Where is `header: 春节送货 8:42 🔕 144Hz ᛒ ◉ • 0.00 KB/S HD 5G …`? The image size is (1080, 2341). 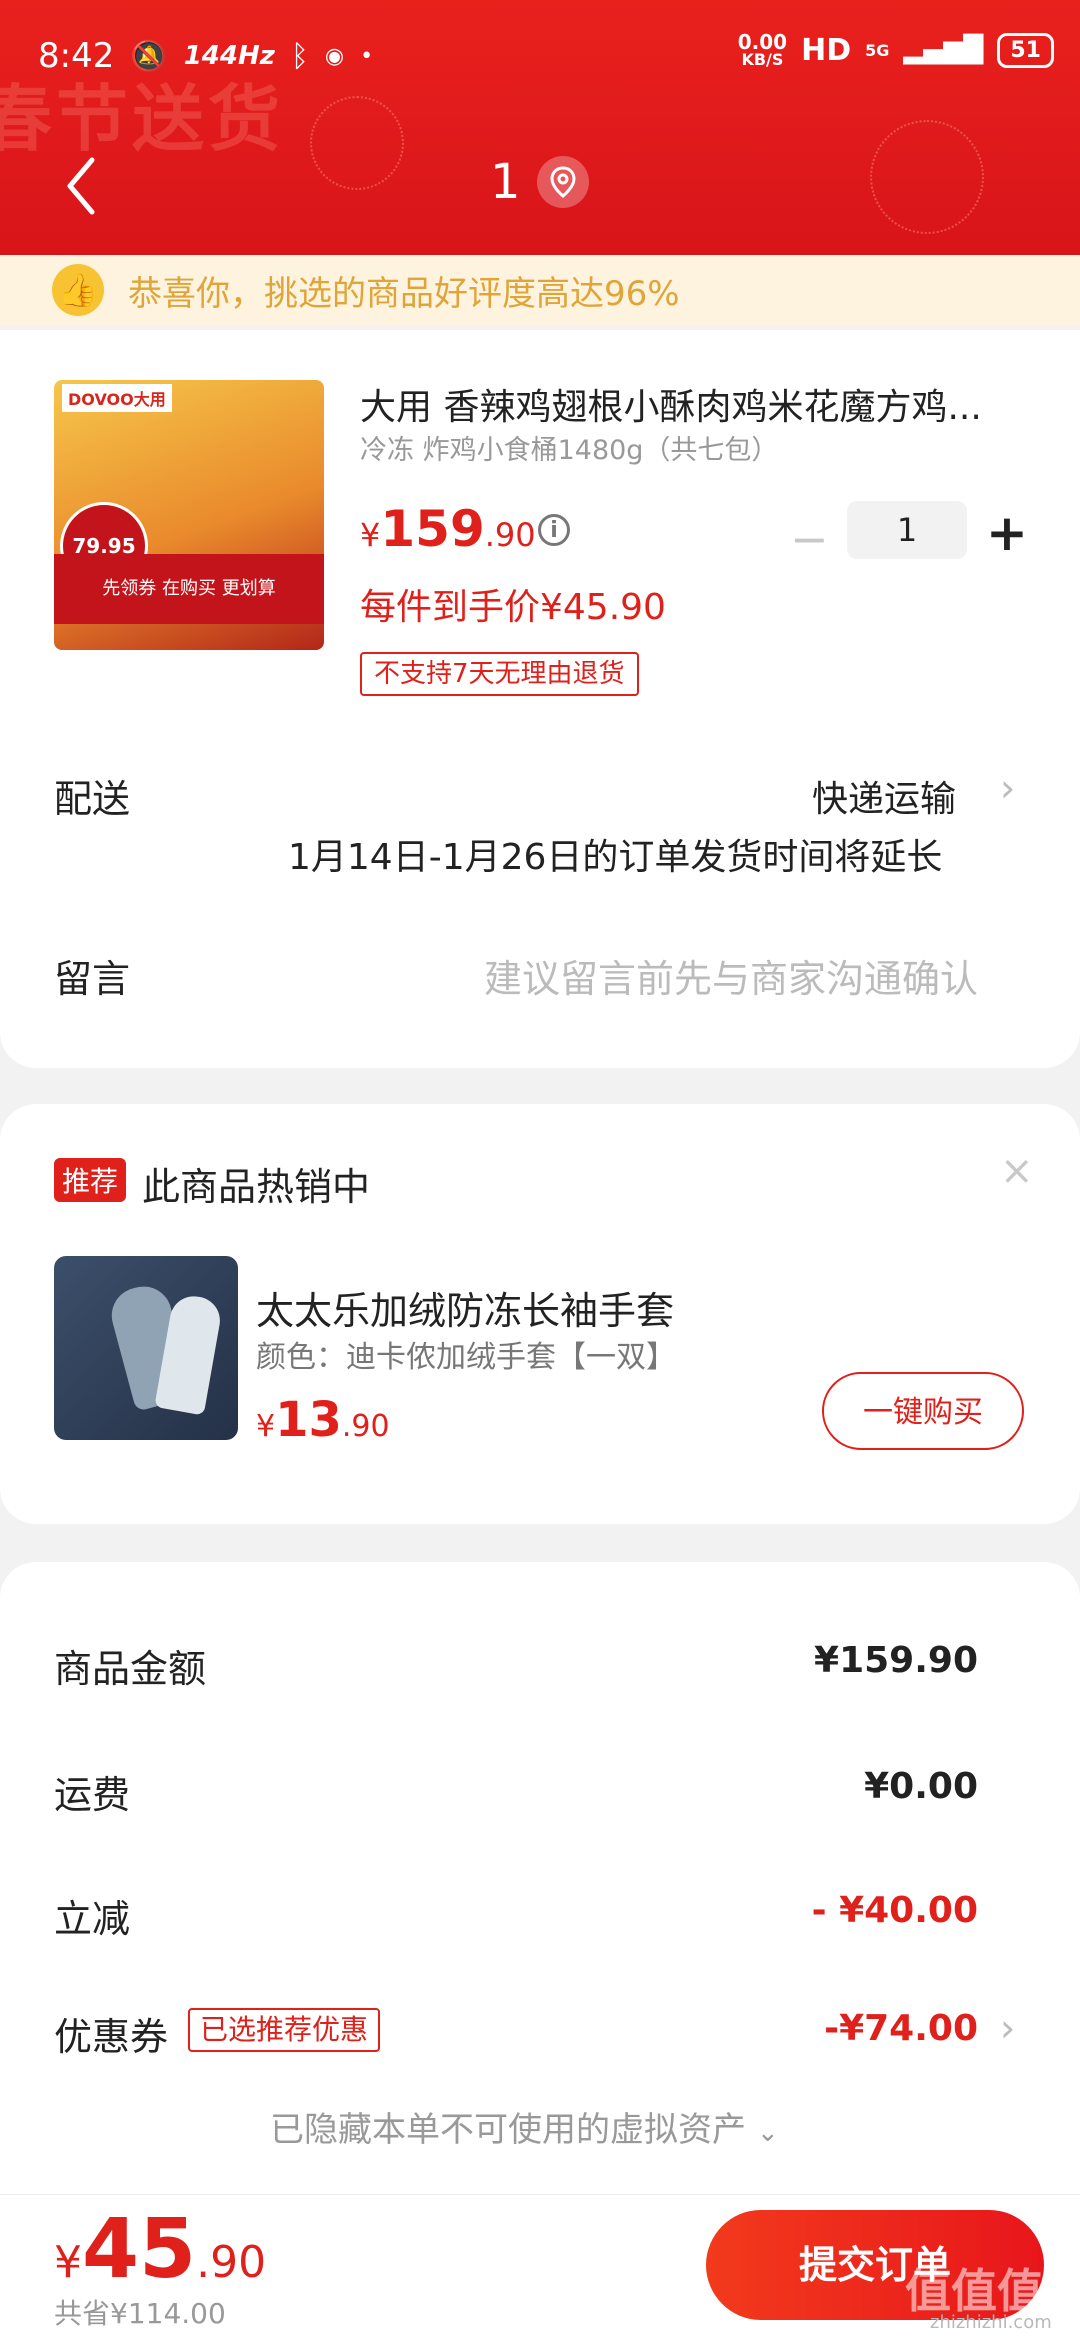 header: 春节送货 8:42 🔕 144Hz ᛒ ◉ • 0.00 KB/S HD 5G … is located at coordinates (540, 130).